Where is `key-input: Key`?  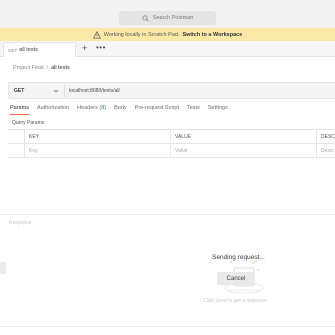
key-input: Key is located at coordinates (97, 150).